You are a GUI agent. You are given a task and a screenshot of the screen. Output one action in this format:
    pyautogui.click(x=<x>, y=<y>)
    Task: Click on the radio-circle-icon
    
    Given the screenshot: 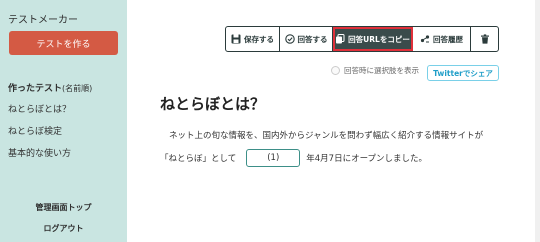 What is the action you would take?
    pyautogui.click(x=335, y=70)
    